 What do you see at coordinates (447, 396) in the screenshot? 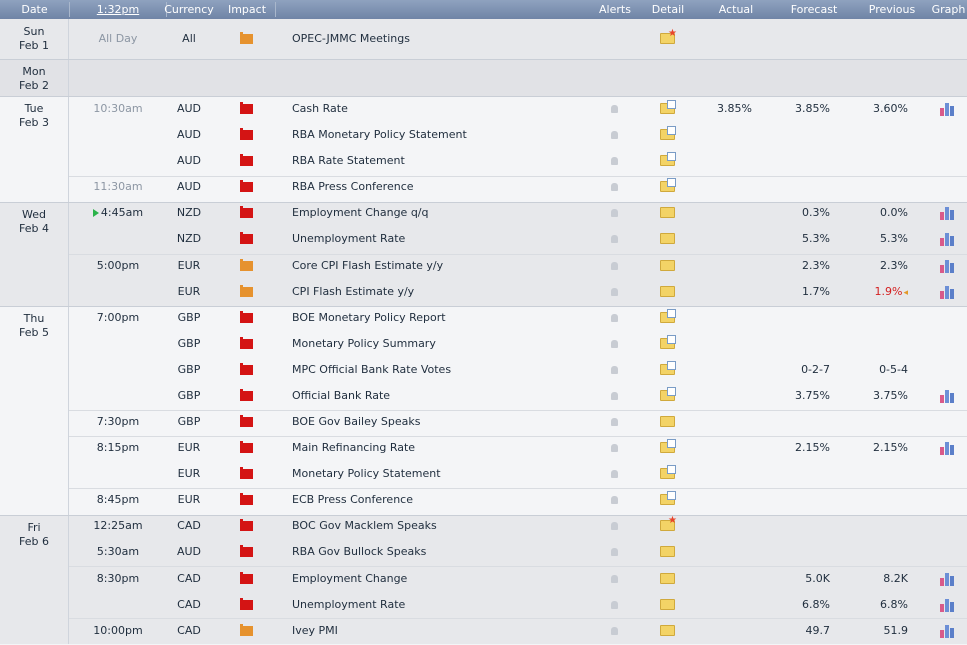
I see `event-title: Official Bank Rate` at bounding box center [447, 396].